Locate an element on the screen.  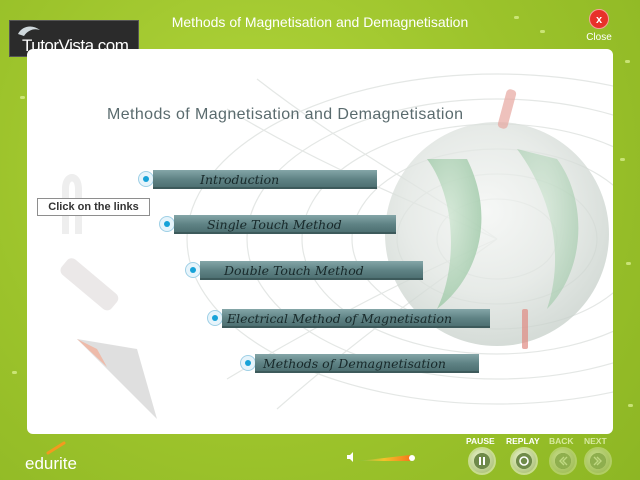
replay-button is located at coordinates (524, 461).